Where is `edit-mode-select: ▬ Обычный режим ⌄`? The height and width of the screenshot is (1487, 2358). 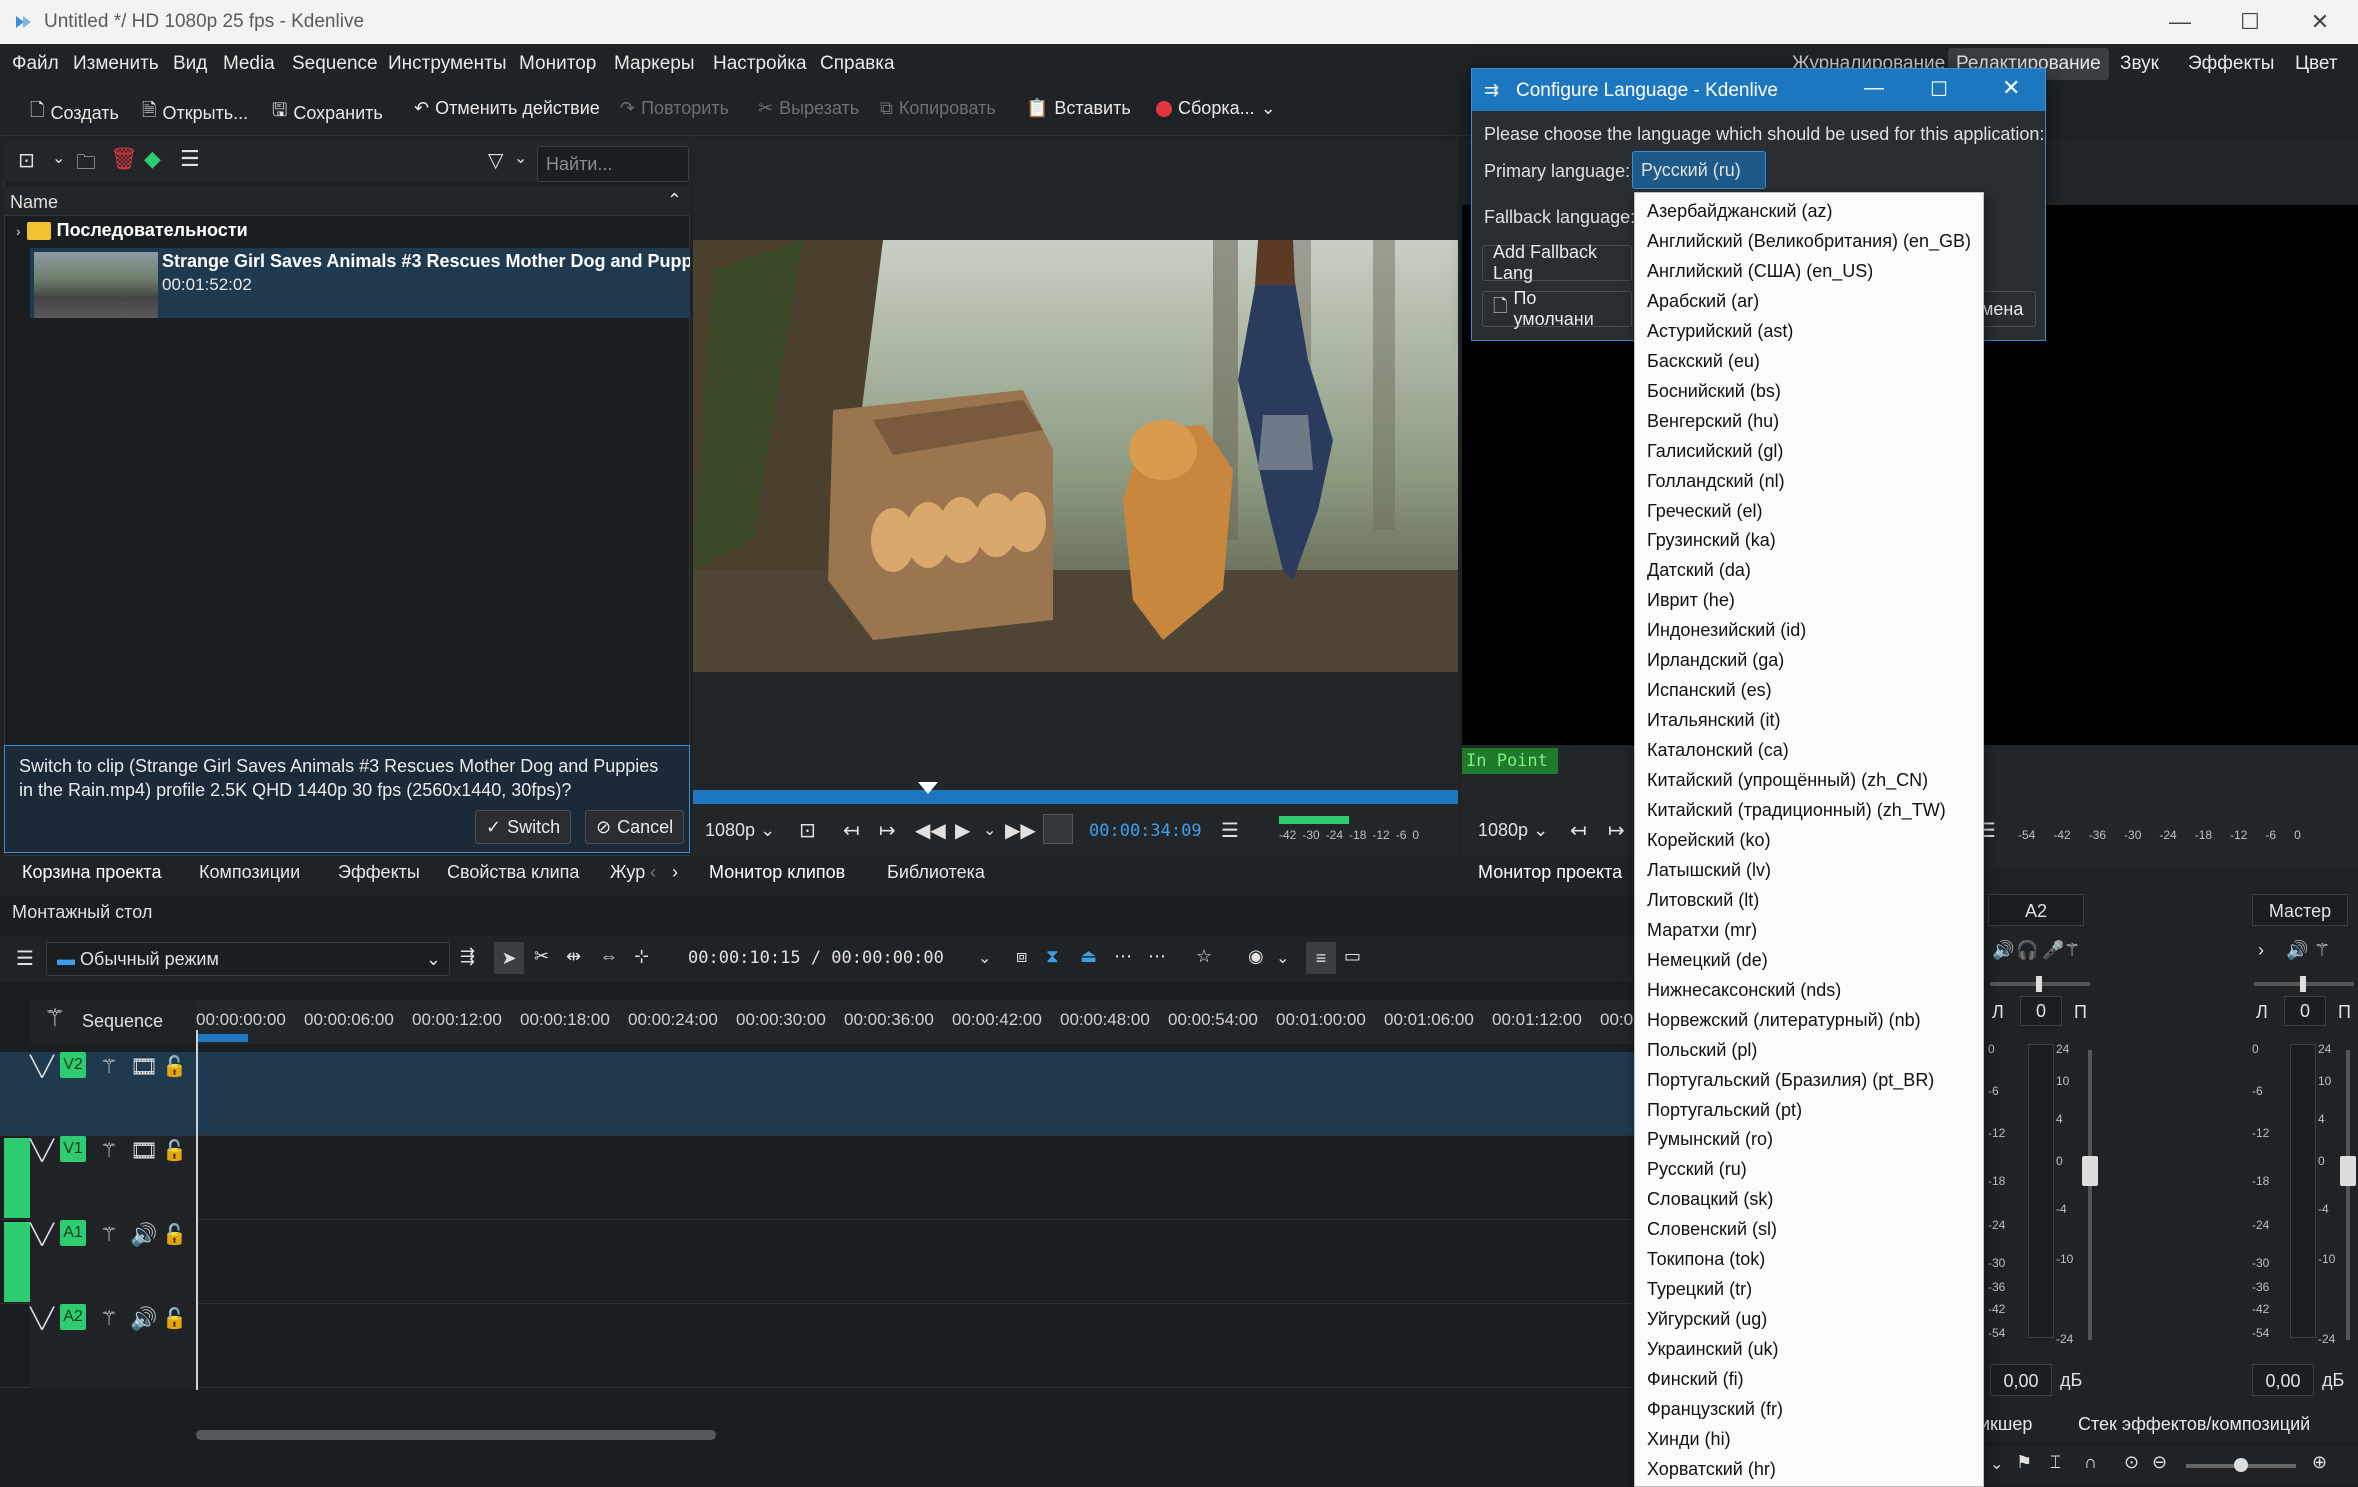 edit-mode-select: ▬ Обычный режим ⌄ is located at coordinates (248, 959).